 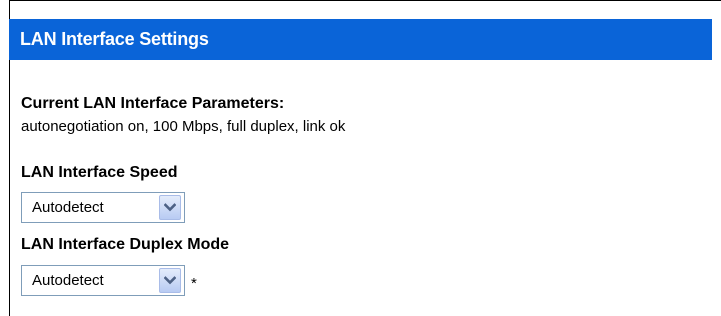 What do you see at coordinates (99, 172) in the screenshot?
I see `speed-label: LAN Interface Speed` at bounding box center [99, 172].